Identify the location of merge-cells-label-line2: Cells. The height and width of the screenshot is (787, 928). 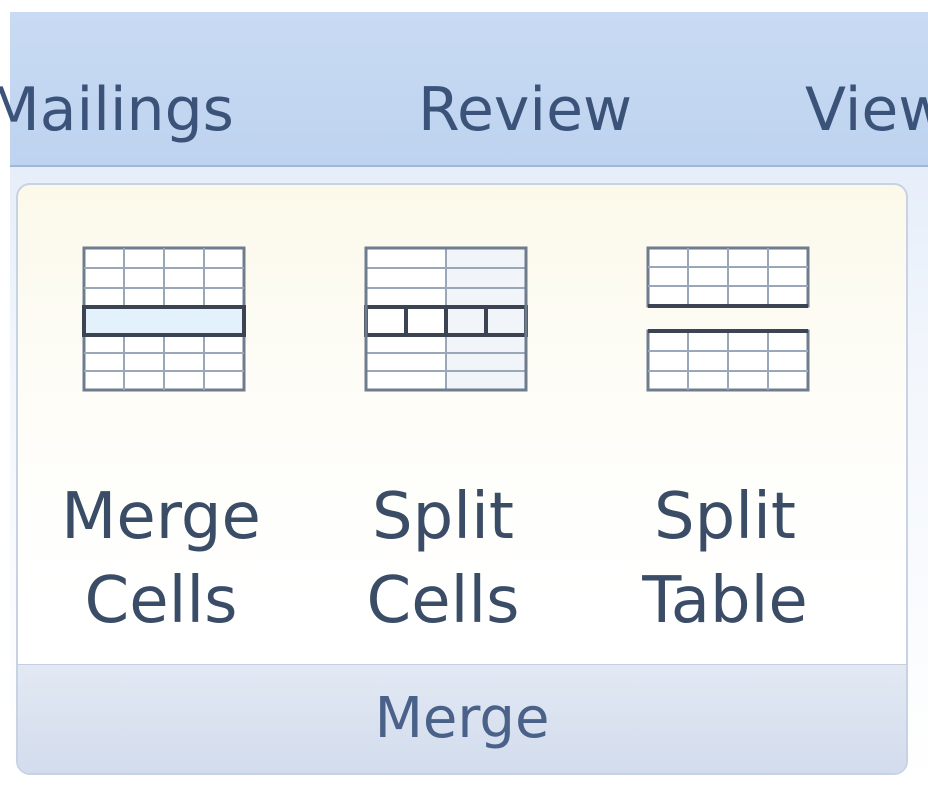
(161, 601).